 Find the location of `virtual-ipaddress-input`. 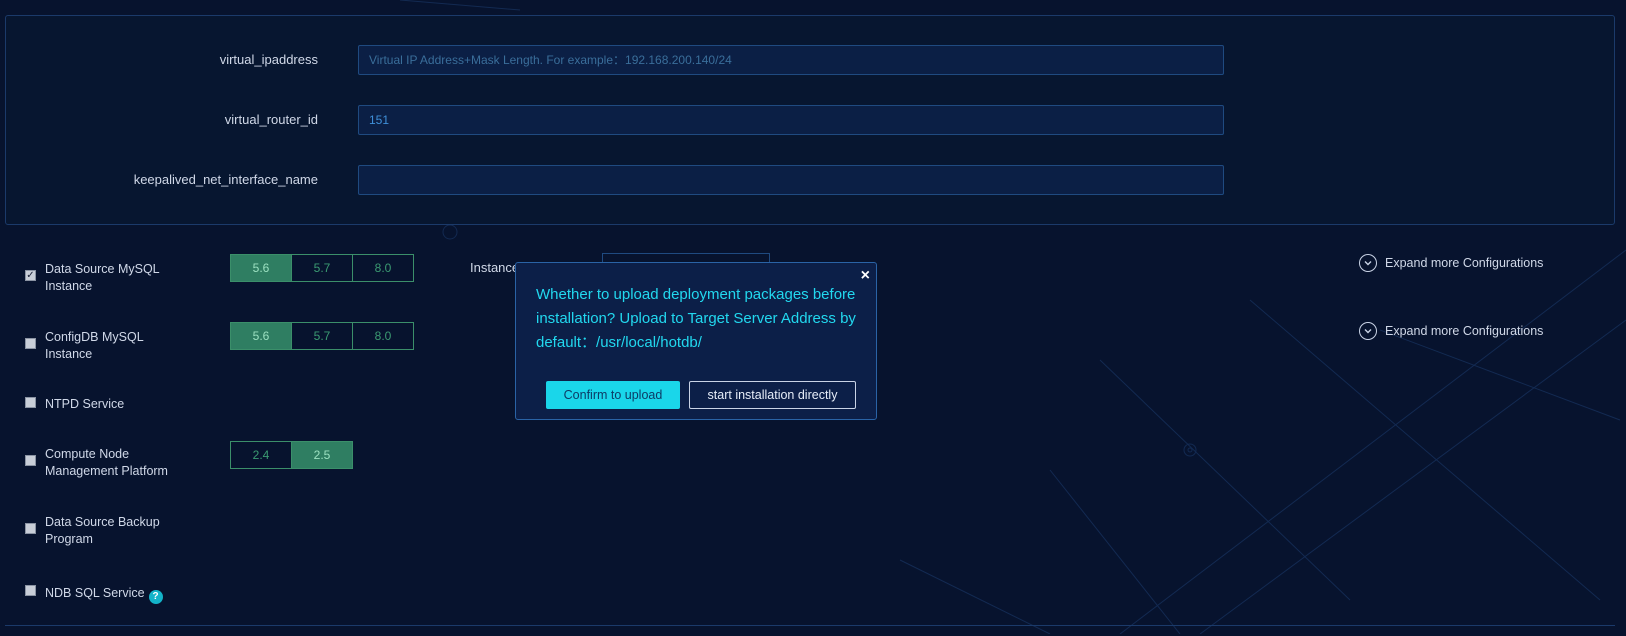

virtual-ipaddress-input is located at coordinates (791, 60).